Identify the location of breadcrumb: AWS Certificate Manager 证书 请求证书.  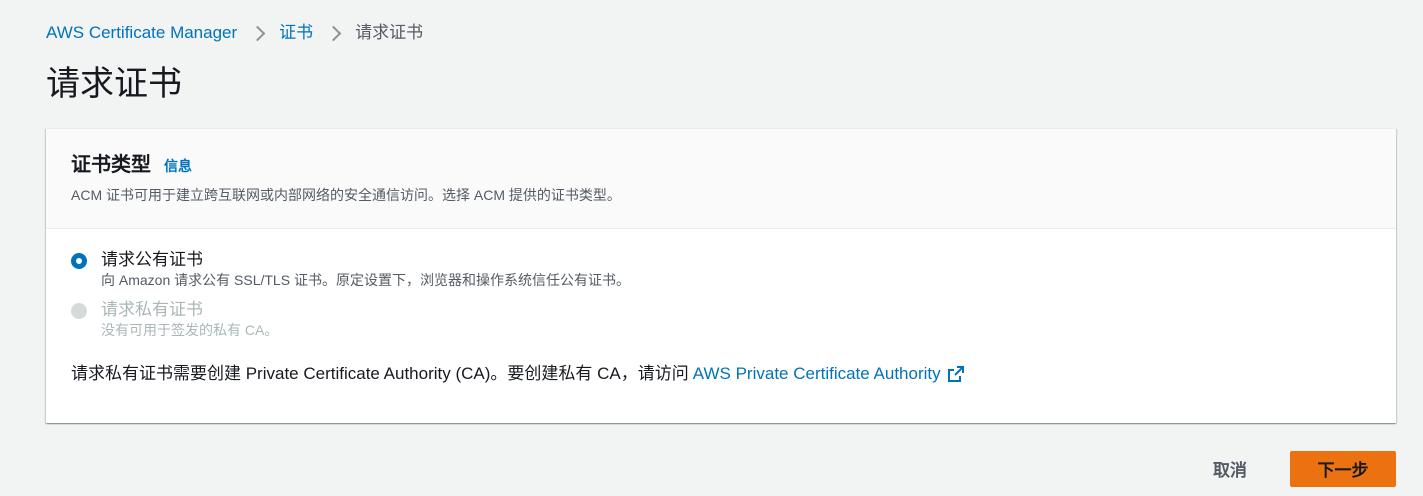
(234, 33).